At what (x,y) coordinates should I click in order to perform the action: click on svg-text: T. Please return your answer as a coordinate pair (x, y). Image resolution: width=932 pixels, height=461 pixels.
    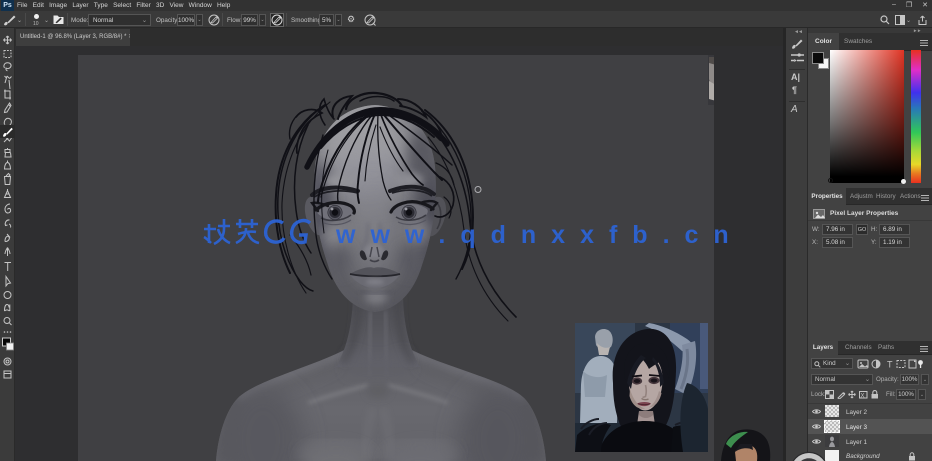
    Looking at the image, I should click on (890, 365).